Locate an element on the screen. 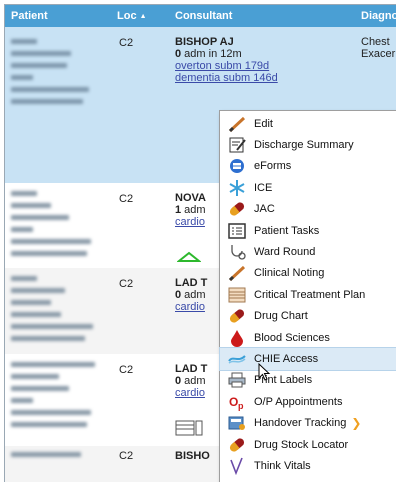 The width and height of the screenshot is (396, 482). submission-link-dementia: dementia subm 146d is located at coordinates (226, 78).